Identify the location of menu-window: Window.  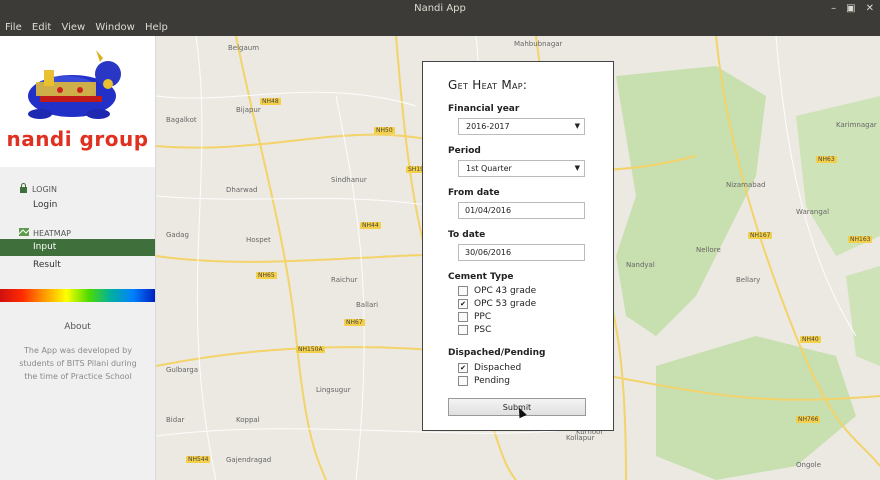
(114, 27).